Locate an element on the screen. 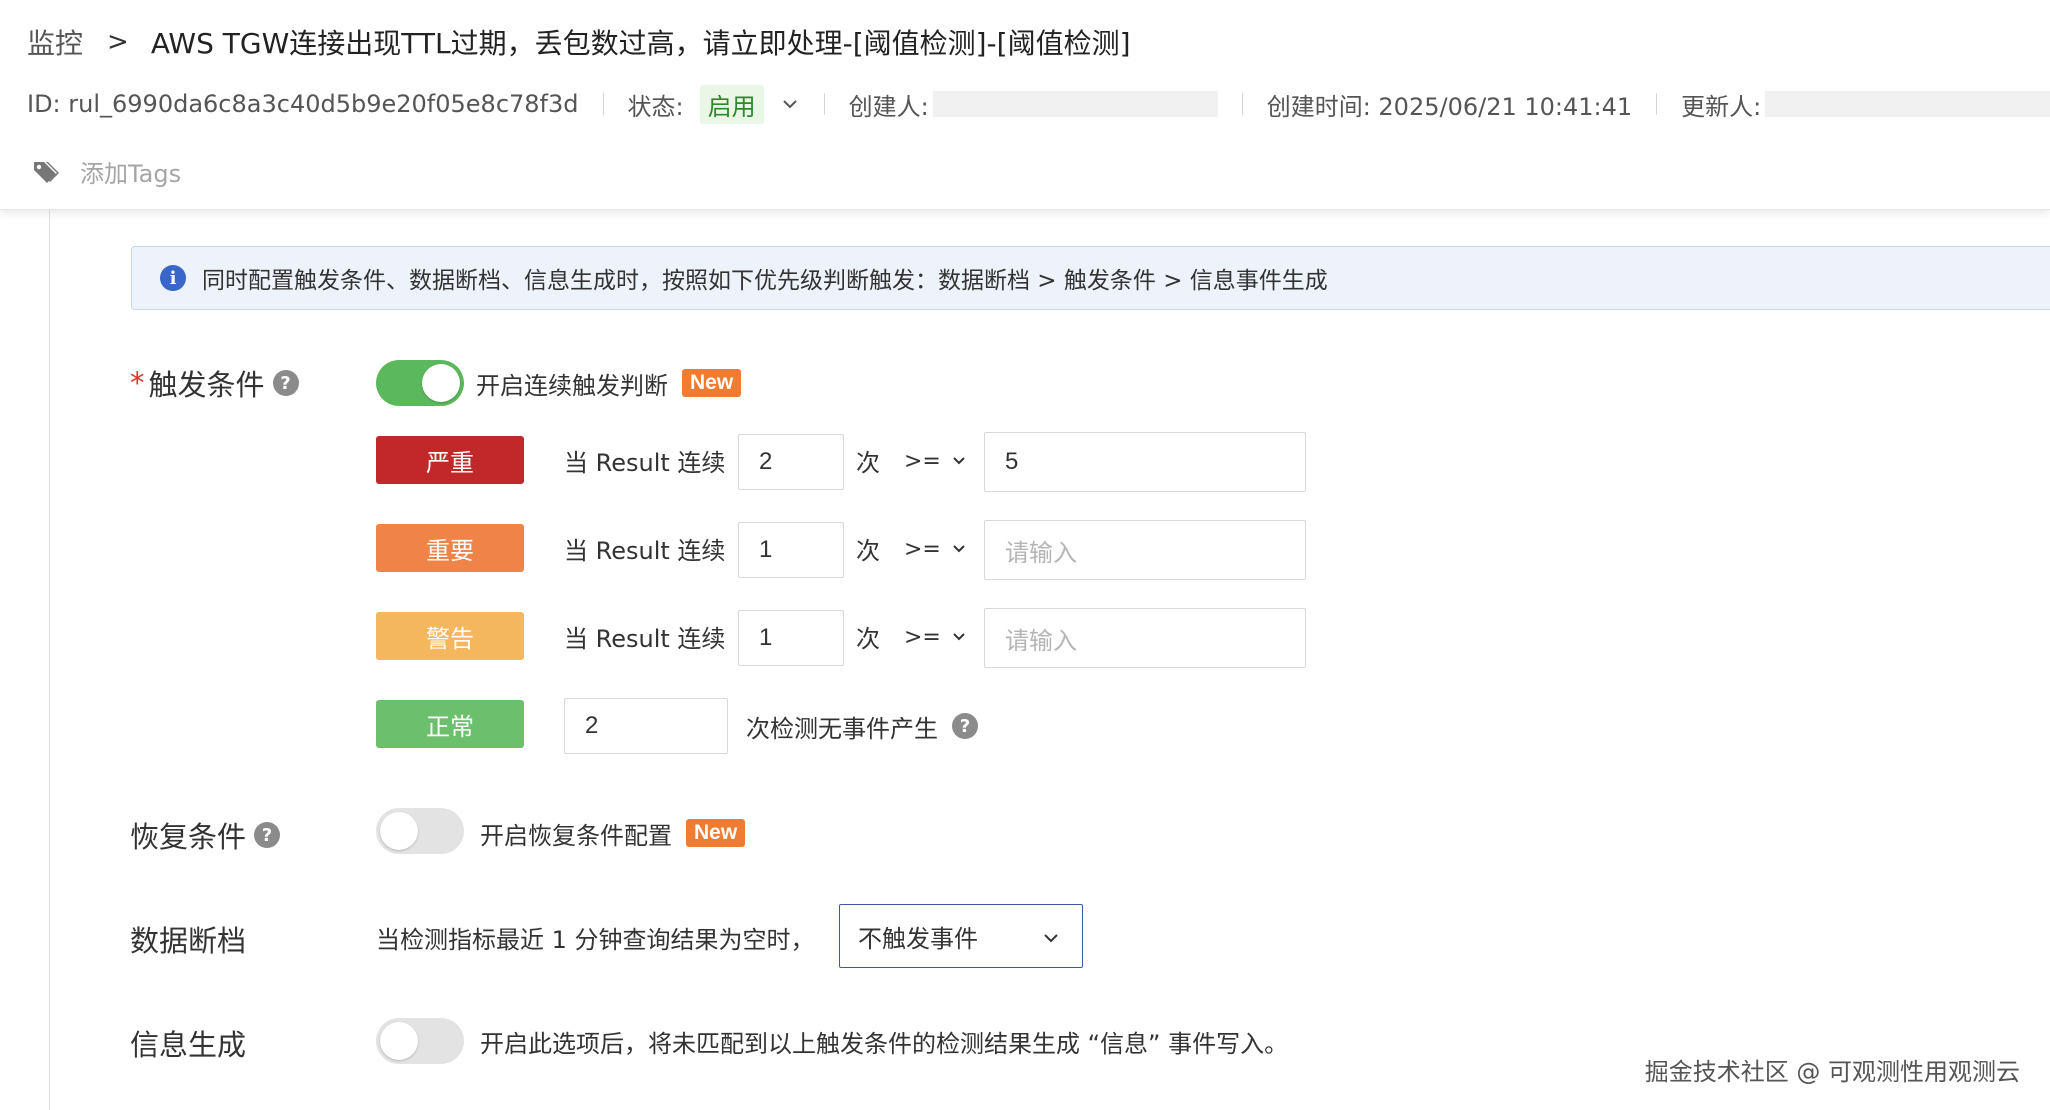 The image size is (2050, 1110). continuous-trigger-row: 开启连续触发判断 New is located at coordinates (609, 383).